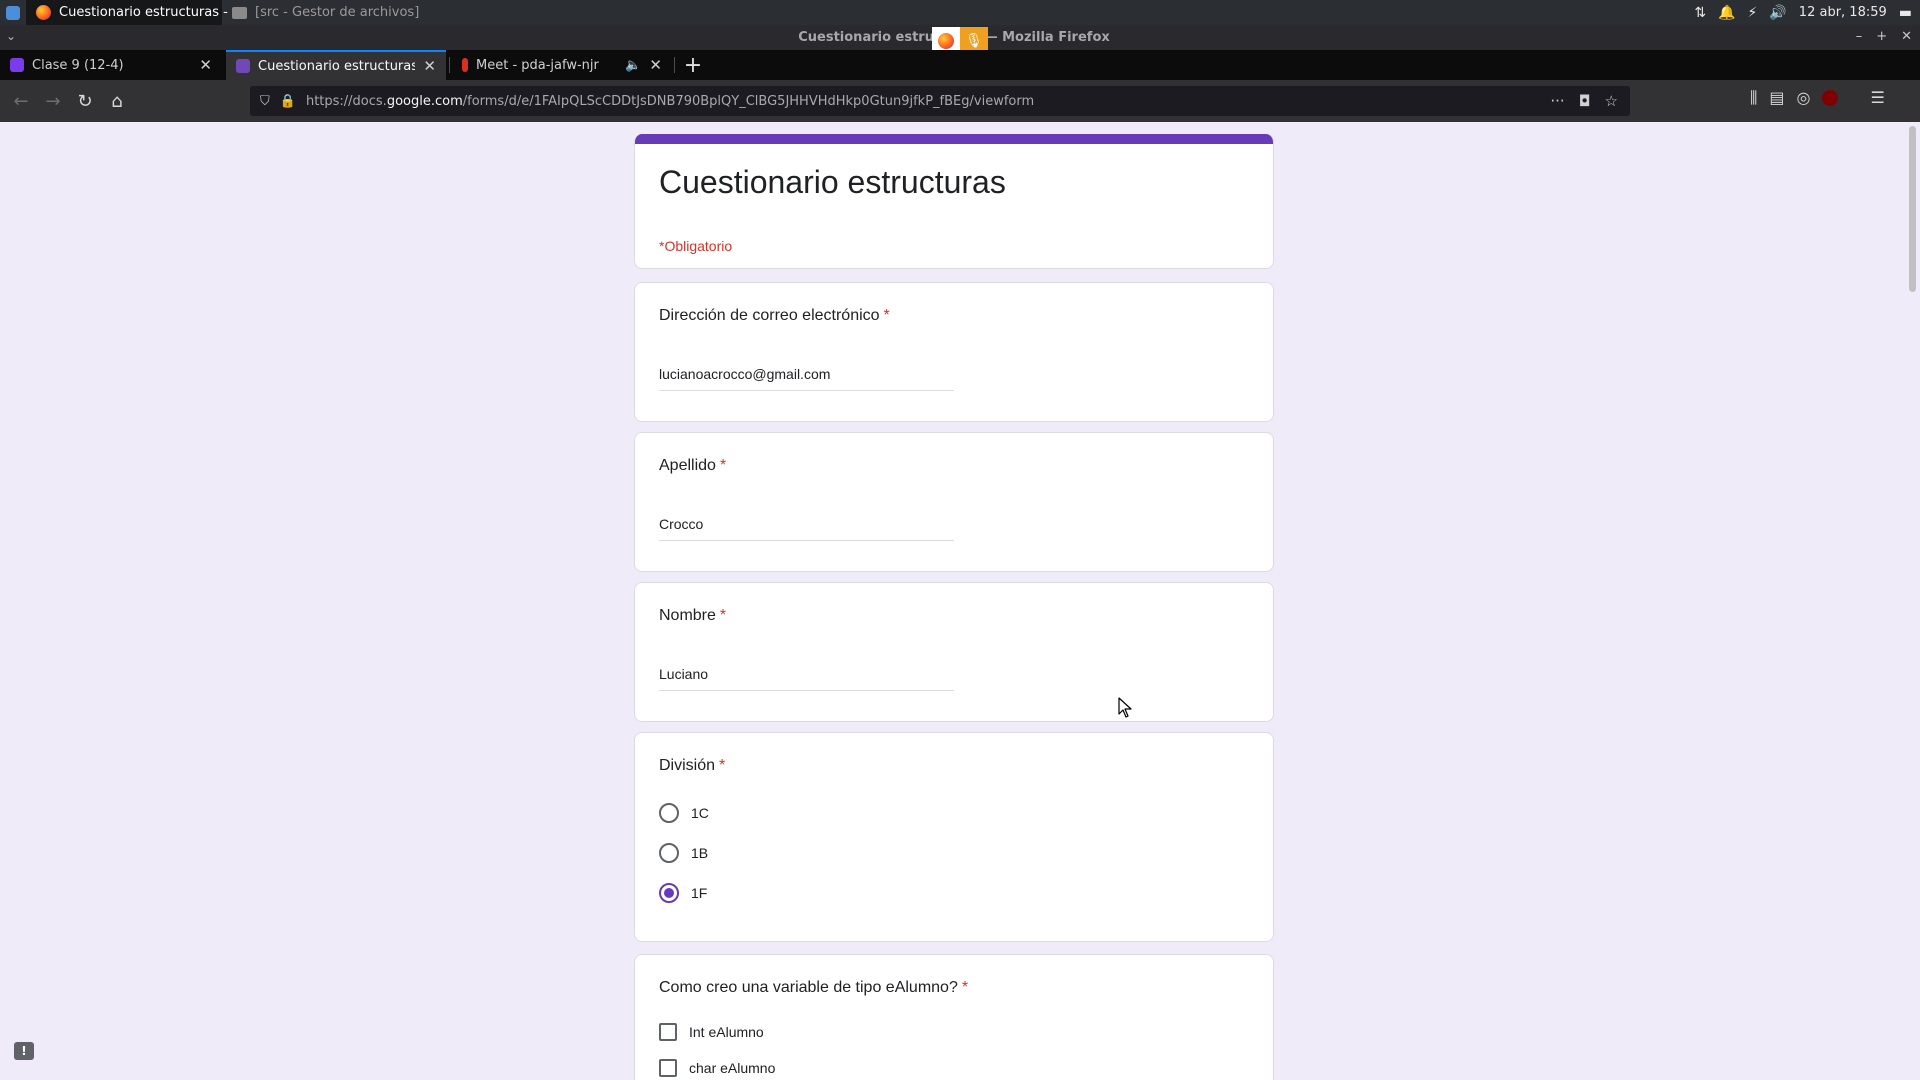  I want to click on required-note: *Obligatorio, so click(696, 246).